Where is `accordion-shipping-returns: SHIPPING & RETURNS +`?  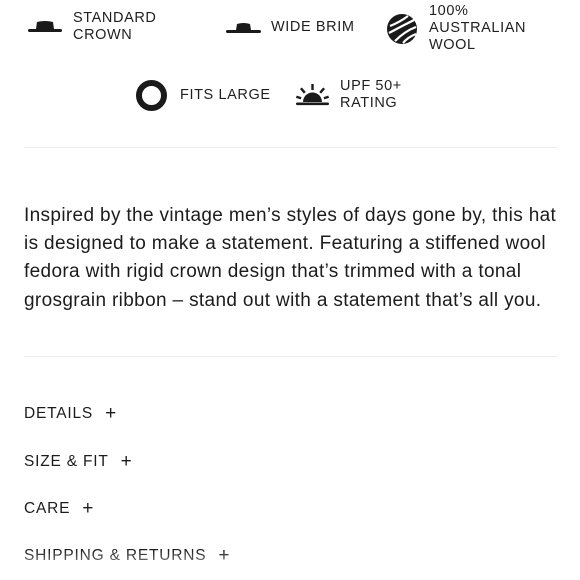
accordion-shipping-returns: SHIPPING & RETURNS + is located at coordinates (127, 555).